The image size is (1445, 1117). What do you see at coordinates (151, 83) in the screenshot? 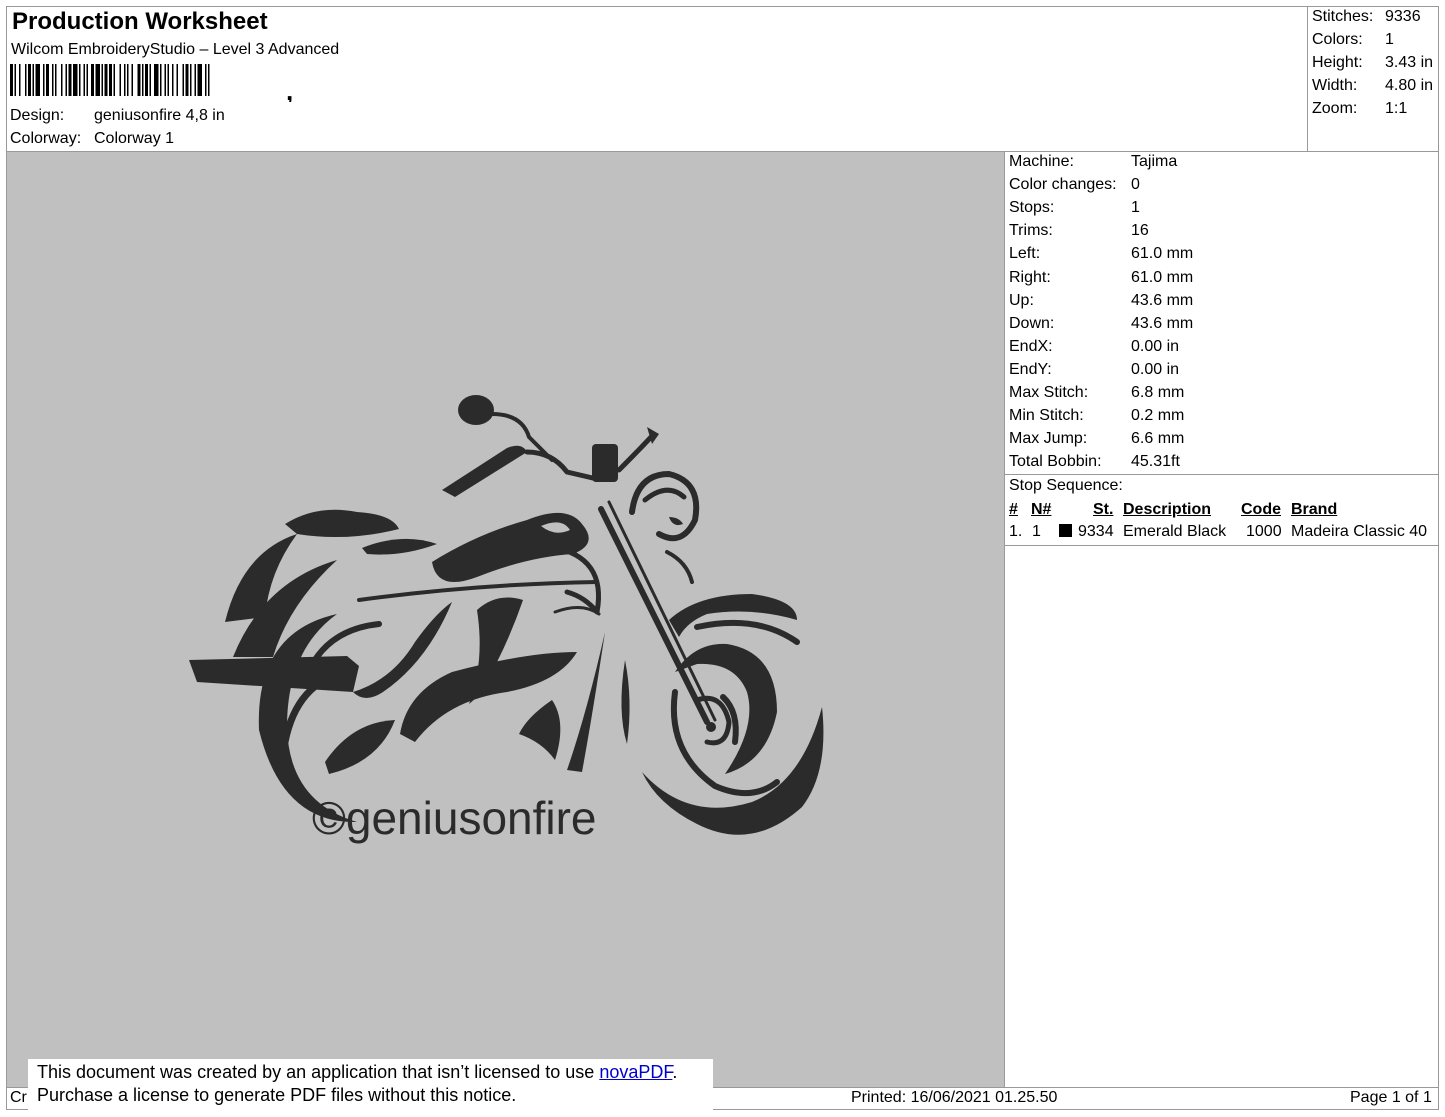
I see `barcode: ,` at bounding box center [151, 83].